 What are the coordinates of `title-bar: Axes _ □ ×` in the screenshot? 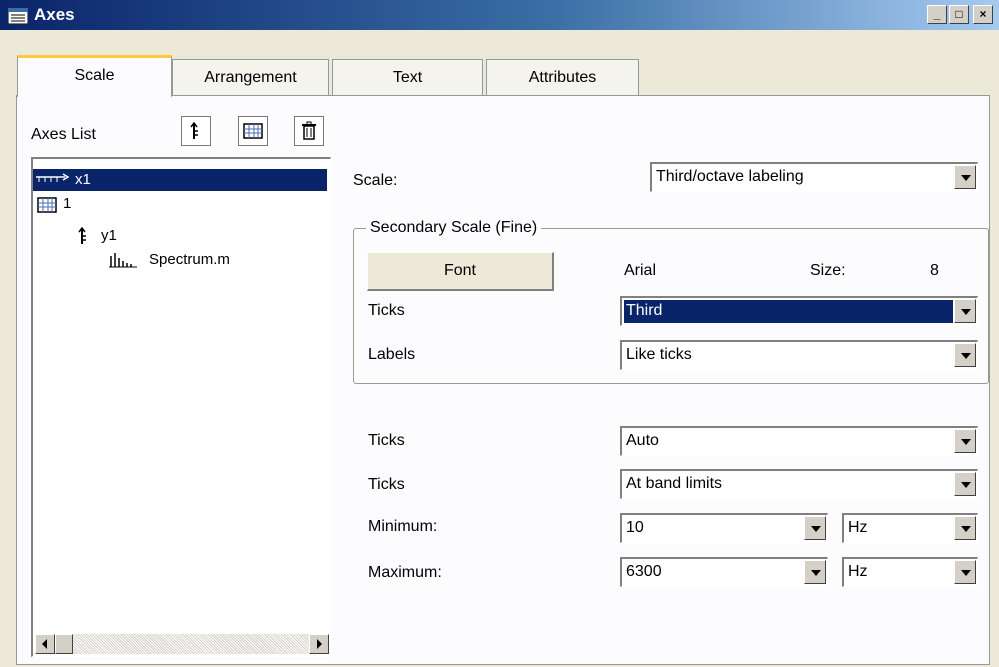 It's located at (499, 15).